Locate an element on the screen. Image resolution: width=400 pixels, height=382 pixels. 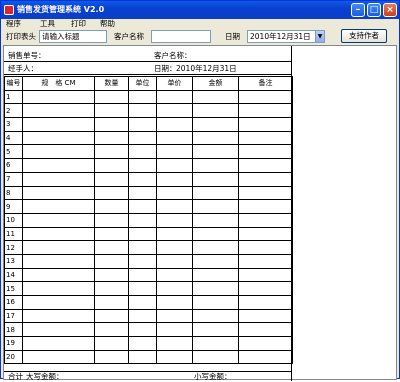
menu-help: 帮助 is located at coordinates (107, 24).